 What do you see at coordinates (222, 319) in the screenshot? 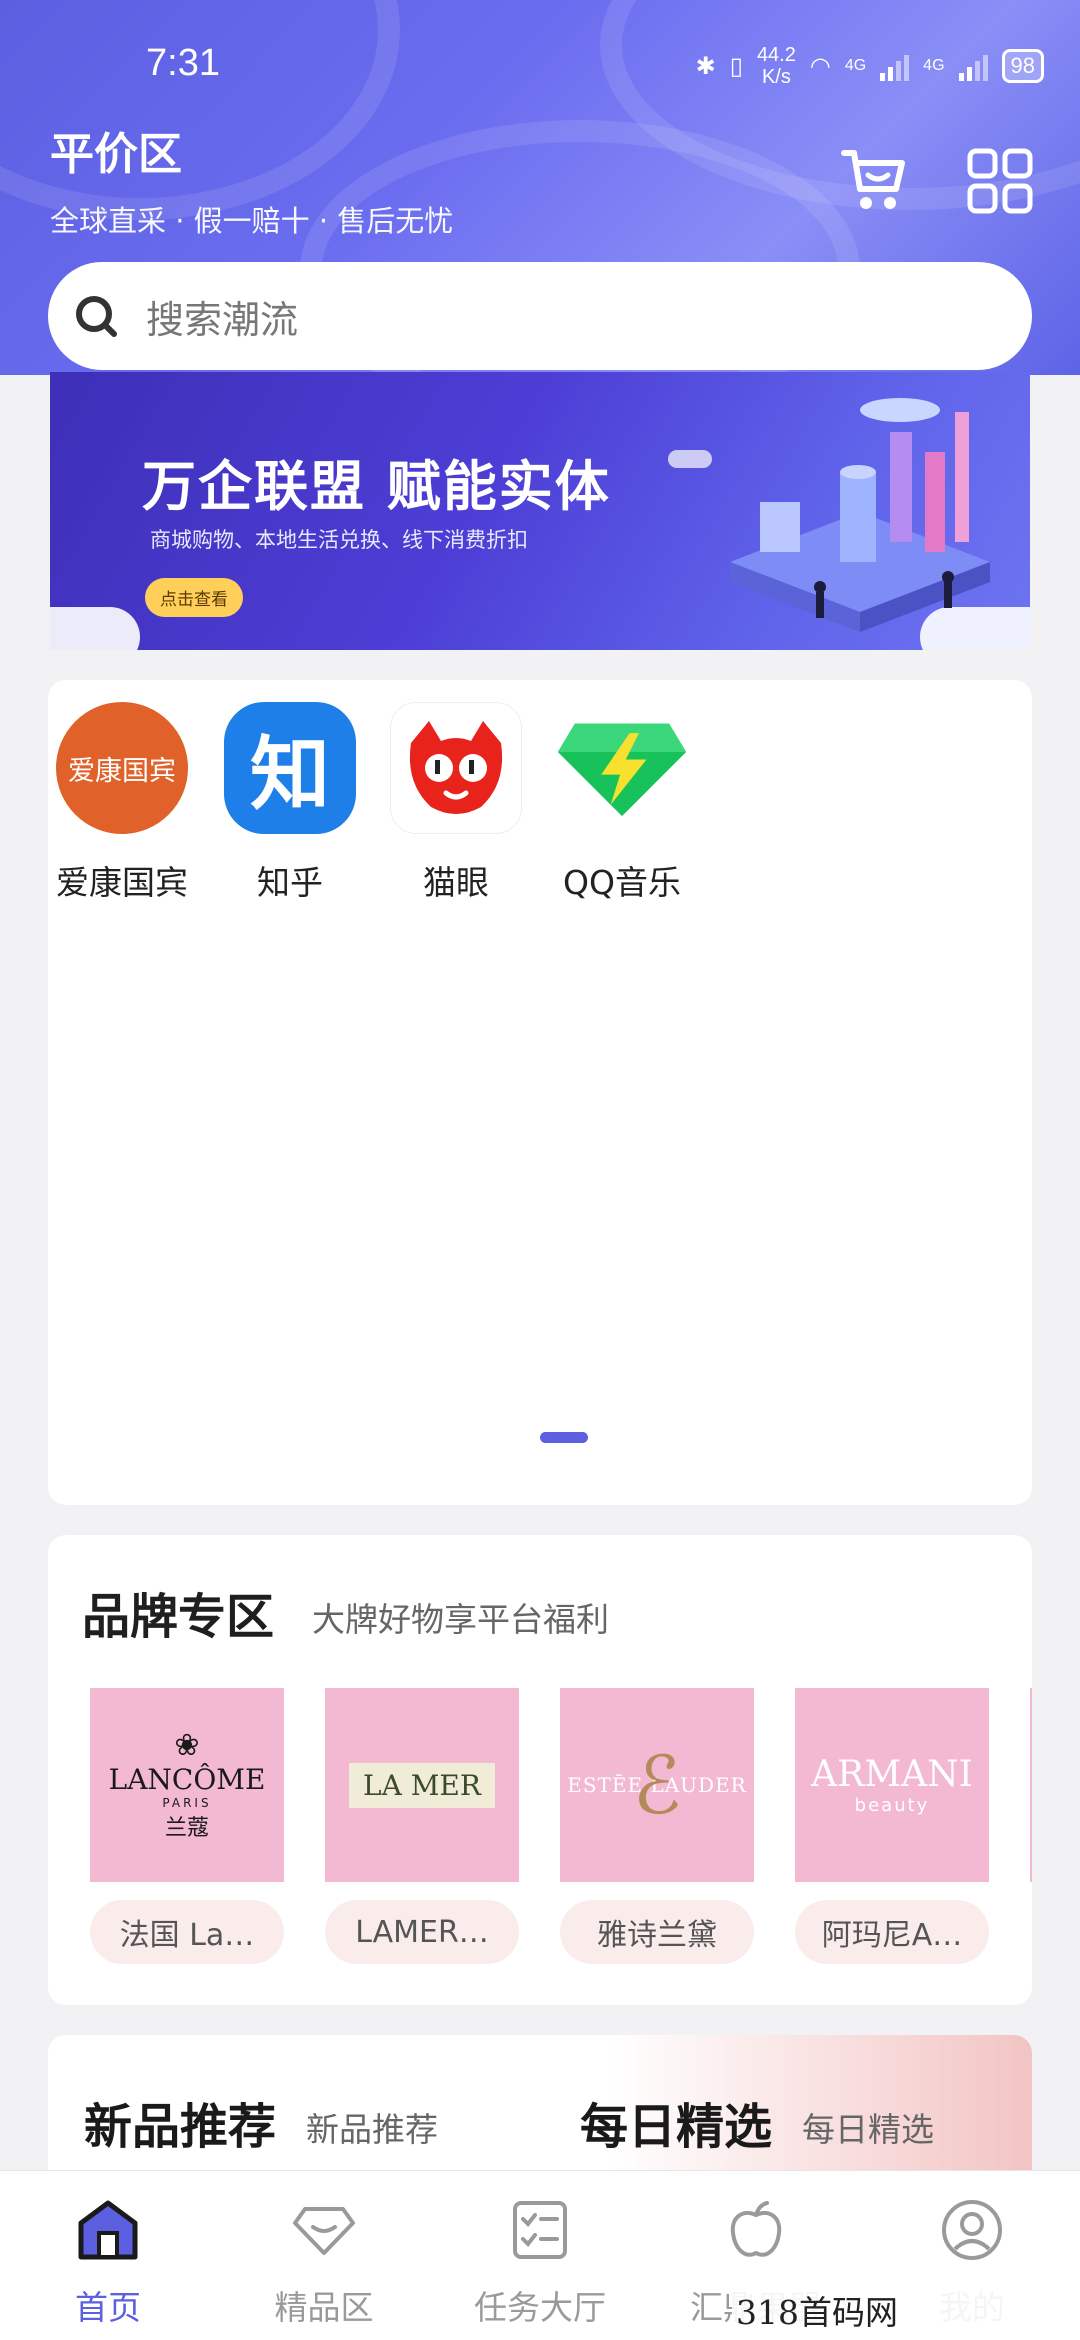
I see `search-placeholder: 搜索潮流` at bounding box center [222, 319].